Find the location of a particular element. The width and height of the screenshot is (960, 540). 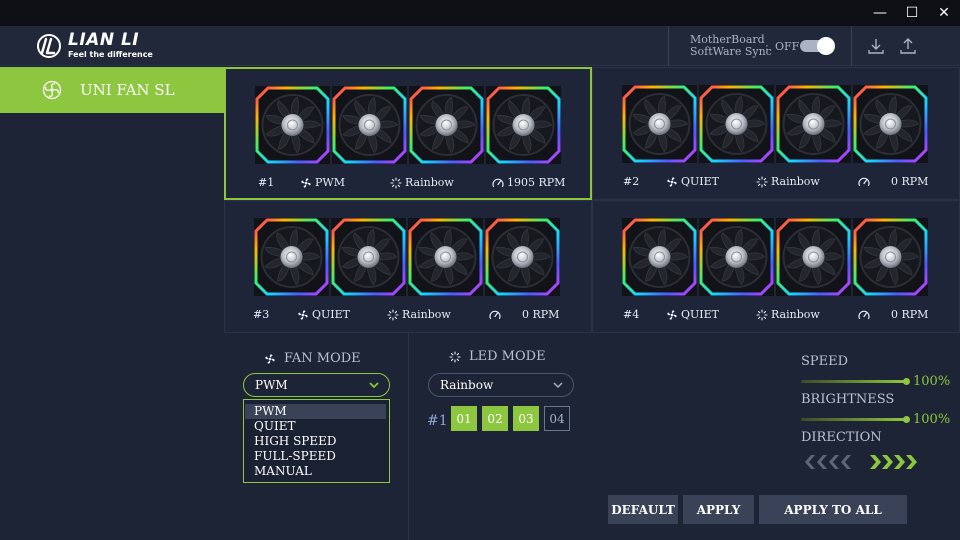

download-icon is located at coordinates (876, 46).